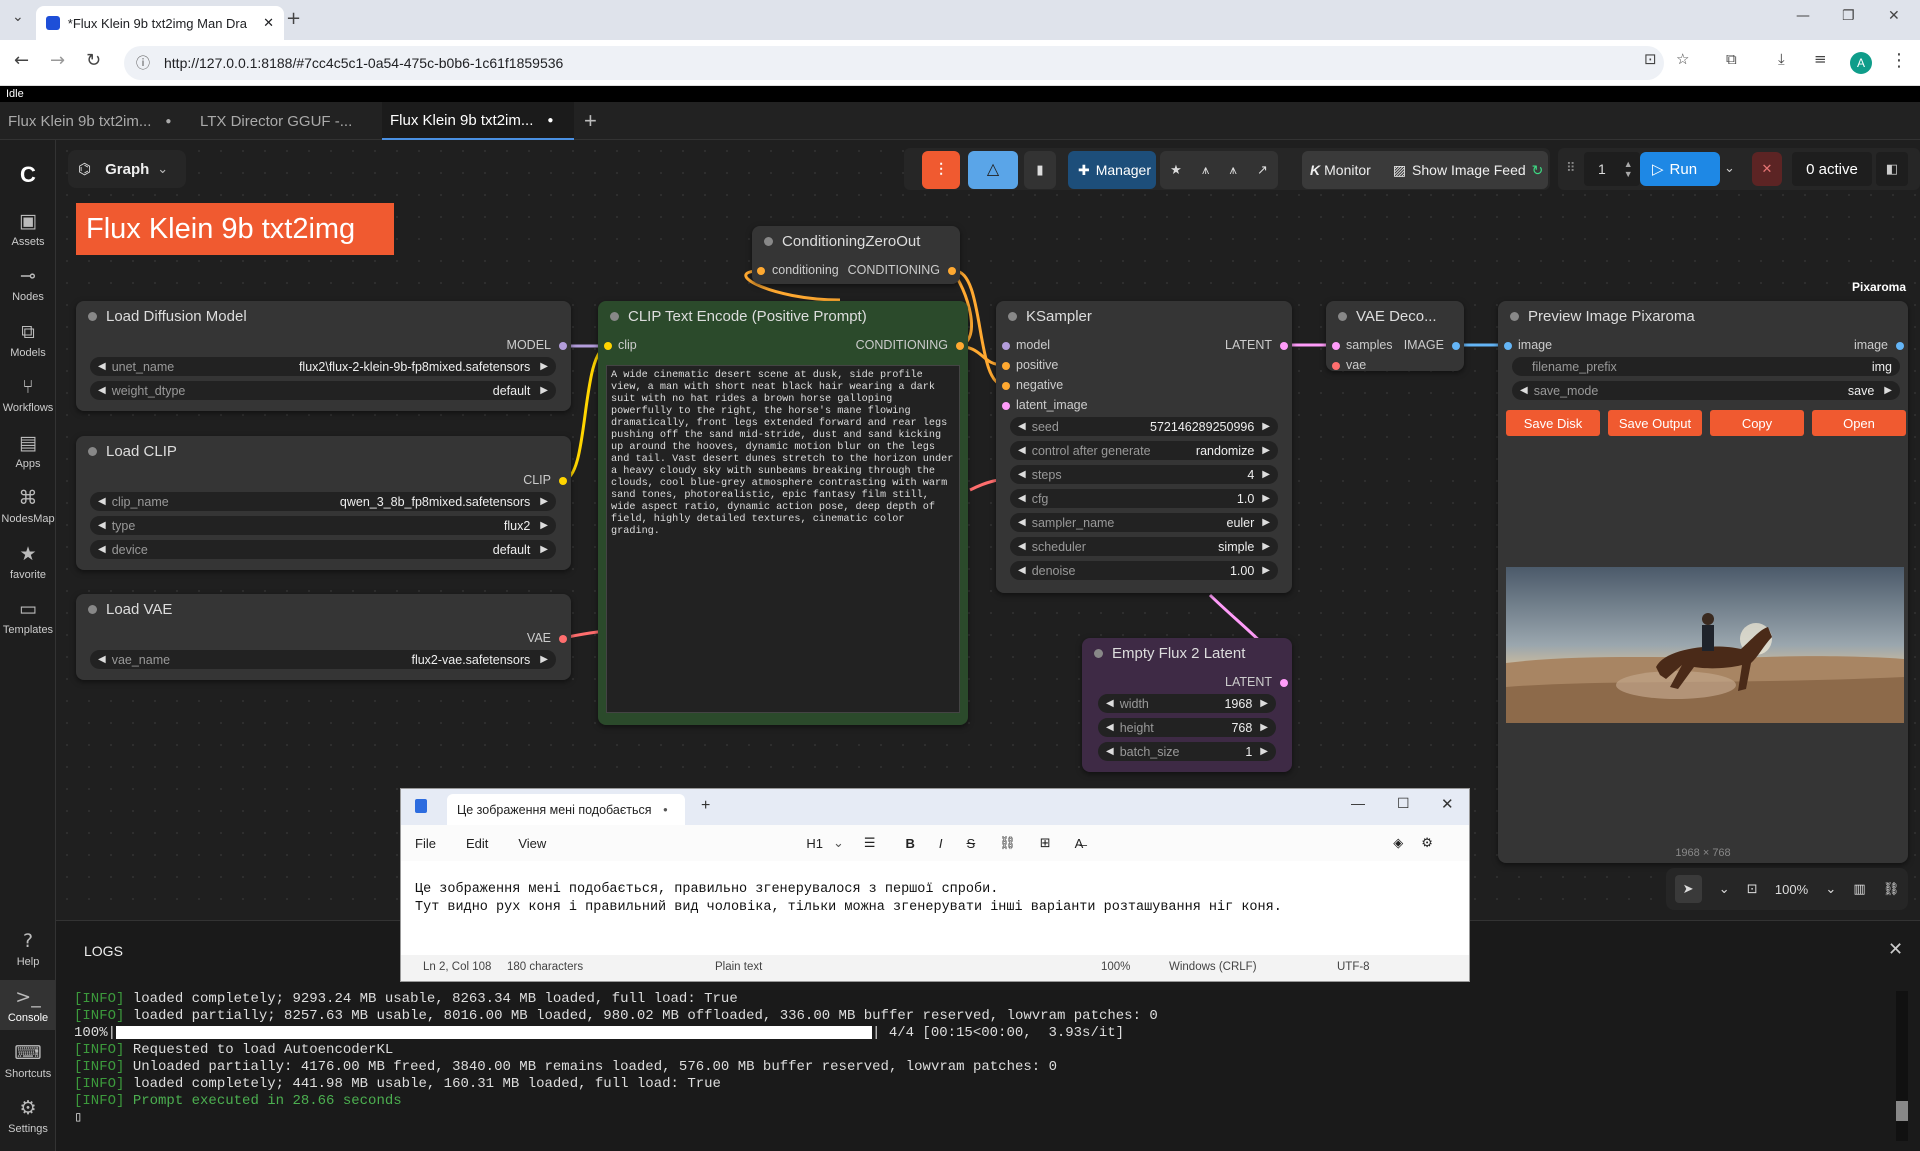 This screenshot has width=1920, height=1151. I want to click on star-icon: ★, so click(1176, 170).